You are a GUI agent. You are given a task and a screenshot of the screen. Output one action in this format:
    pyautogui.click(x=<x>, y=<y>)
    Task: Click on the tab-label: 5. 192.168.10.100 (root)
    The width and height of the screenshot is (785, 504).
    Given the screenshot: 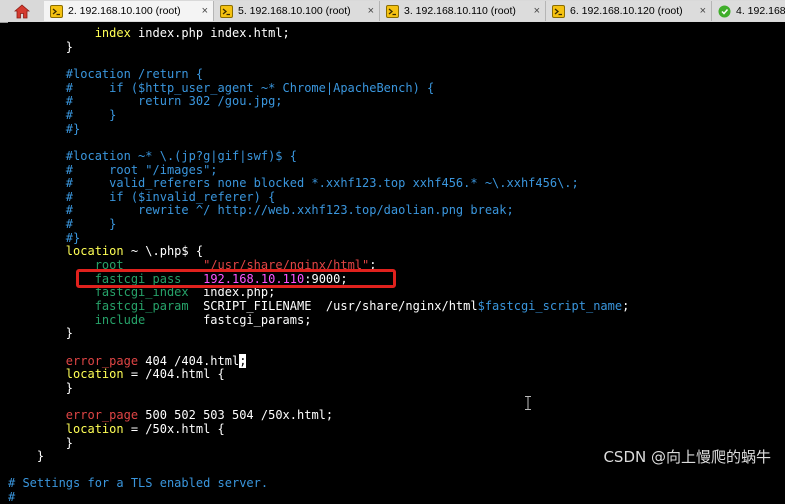 What is the action you would take?
    pyautogui.click(x=294, y=11)
    